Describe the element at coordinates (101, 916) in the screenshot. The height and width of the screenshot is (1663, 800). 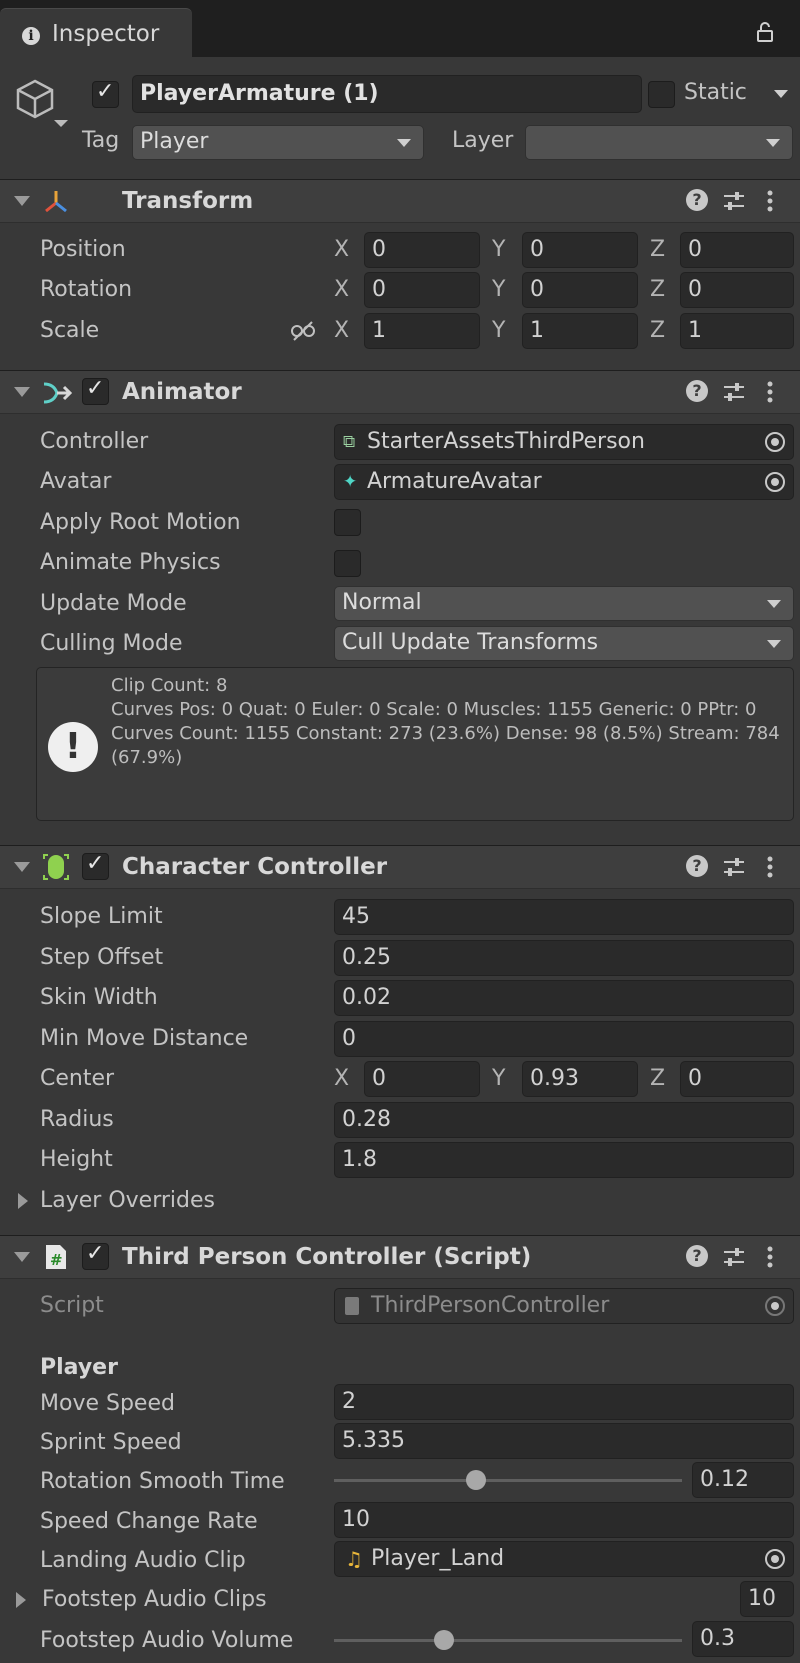
I see `slope-limit-label: Slope Limit` at that location.